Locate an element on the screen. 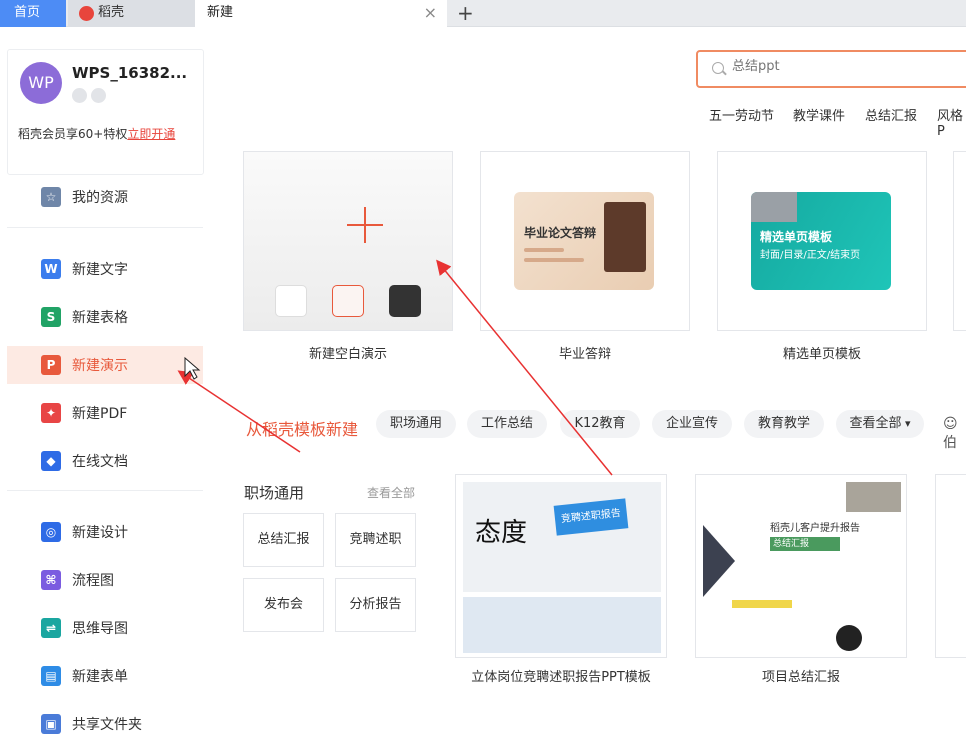 This screenshot has width=966, height=743. category-button: 竞聘述职 is located at coordinates (375, 540).